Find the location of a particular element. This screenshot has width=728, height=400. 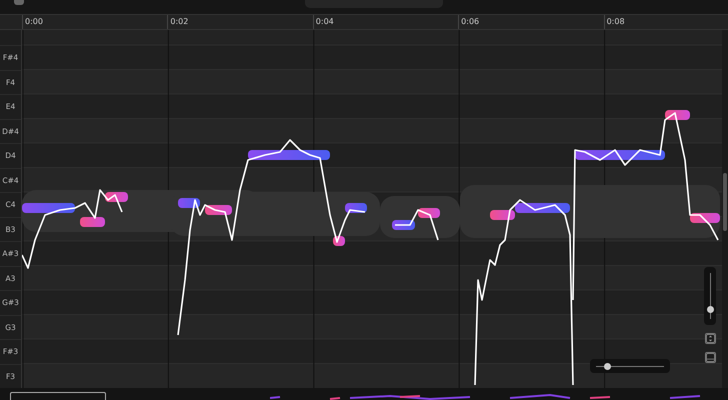

time-label: 0:00 is located at coordinates (34, 21).